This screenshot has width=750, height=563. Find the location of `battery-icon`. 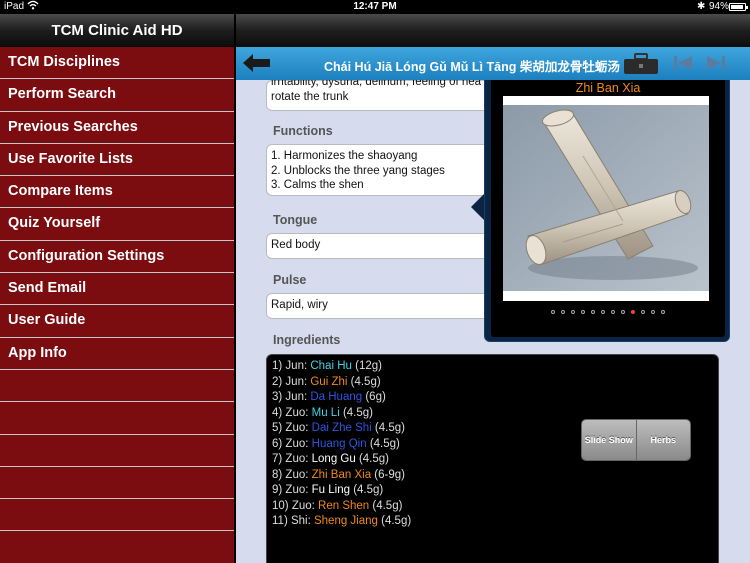

battery-icon is located at coordinates (738, 7).